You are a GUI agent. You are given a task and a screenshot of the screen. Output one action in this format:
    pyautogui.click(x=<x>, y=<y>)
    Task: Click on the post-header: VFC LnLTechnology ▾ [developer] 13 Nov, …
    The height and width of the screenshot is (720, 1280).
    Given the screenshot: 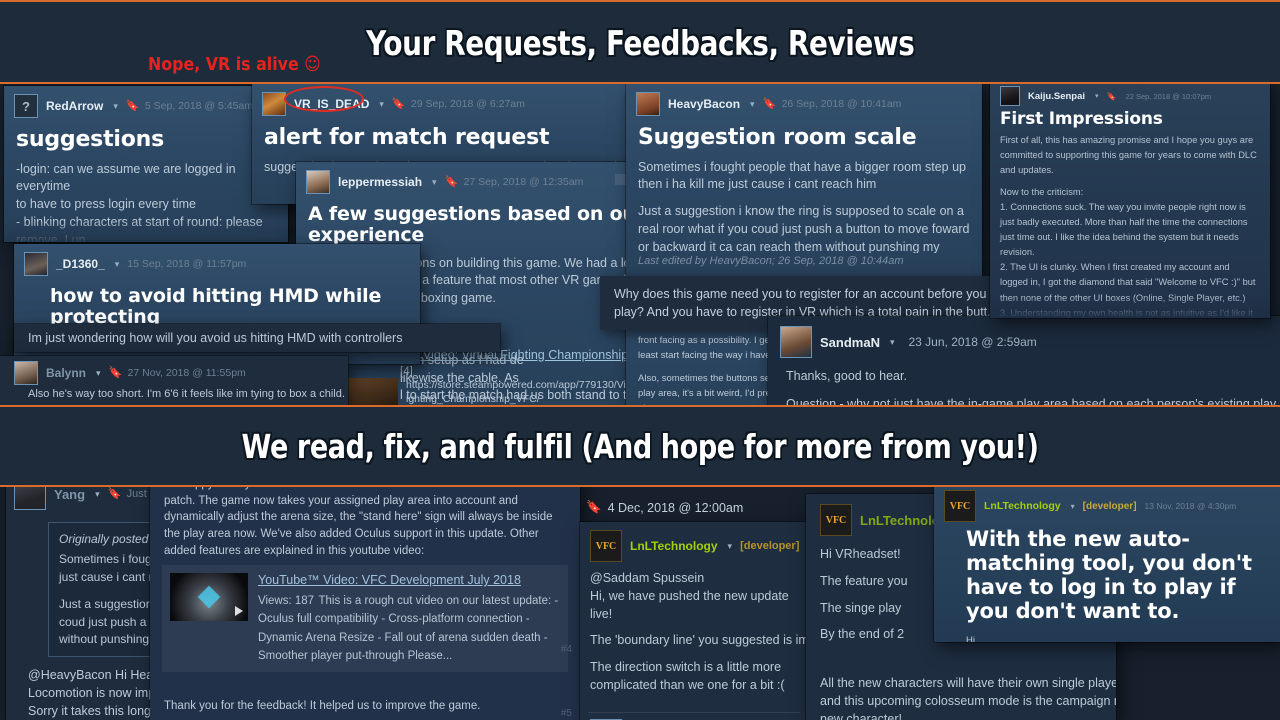 What is the action you would take?
    pyautogui.click(x=1107, y=504)
    